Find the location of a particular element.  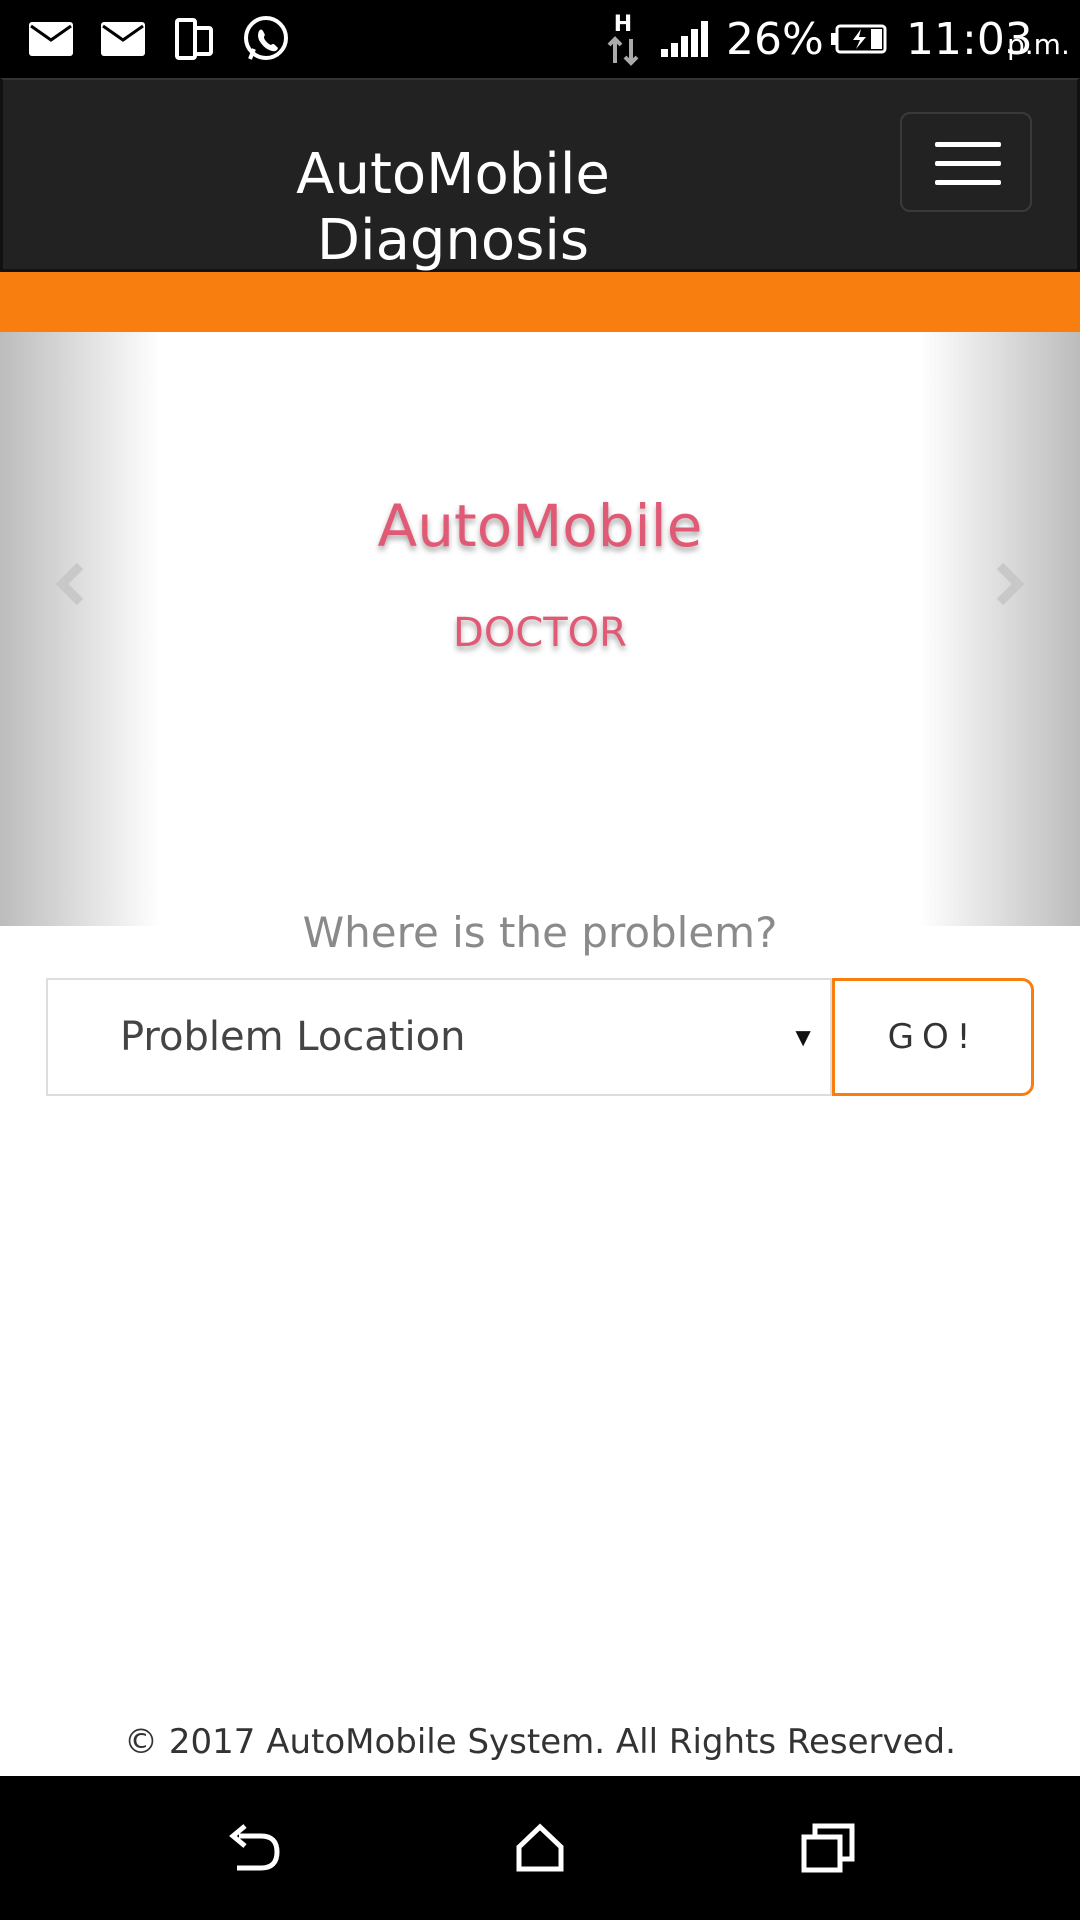

status-bar: H 26% 11:03 p.m. is located at coordinates (540, 39).